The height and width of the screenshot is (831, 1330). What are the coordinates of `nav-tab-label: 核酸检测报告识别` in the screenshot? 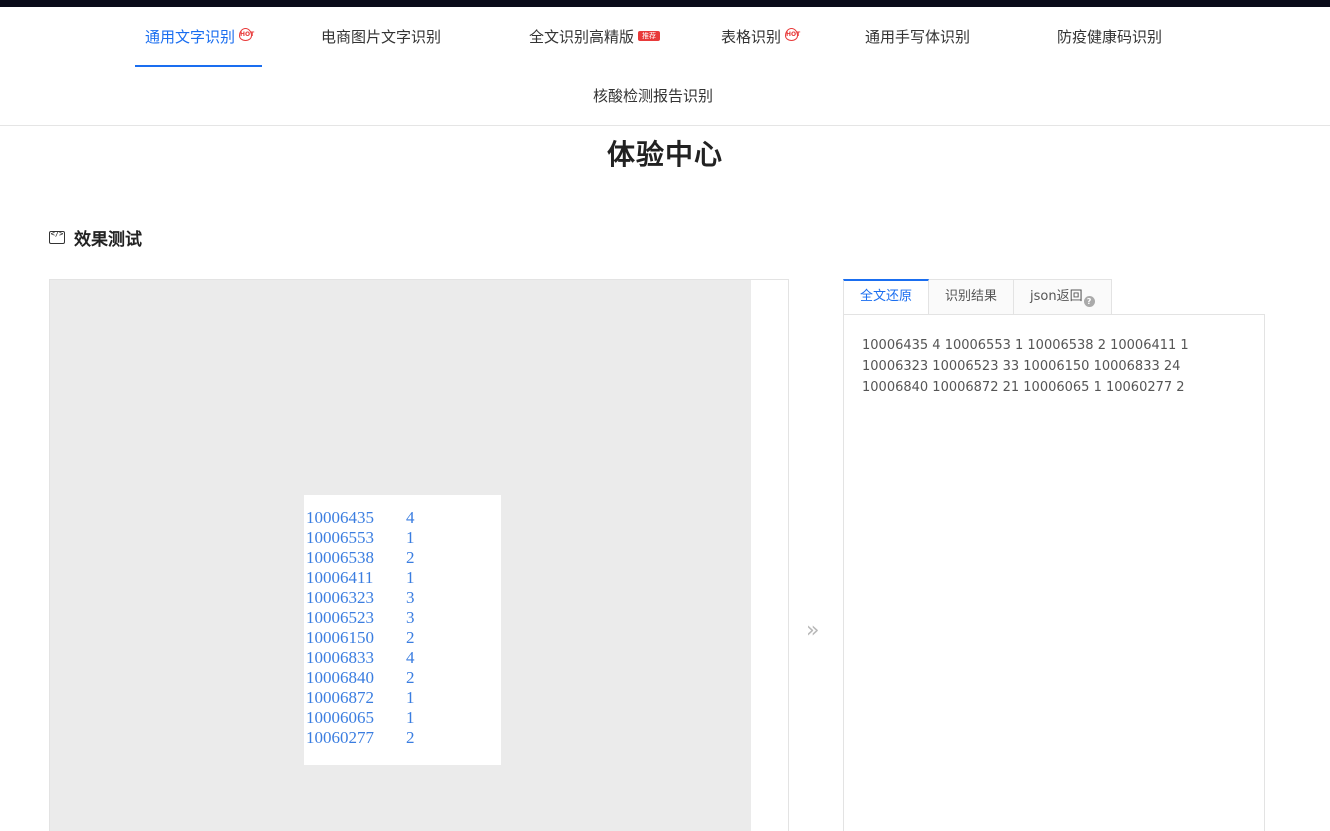 It's located at (653, 96).